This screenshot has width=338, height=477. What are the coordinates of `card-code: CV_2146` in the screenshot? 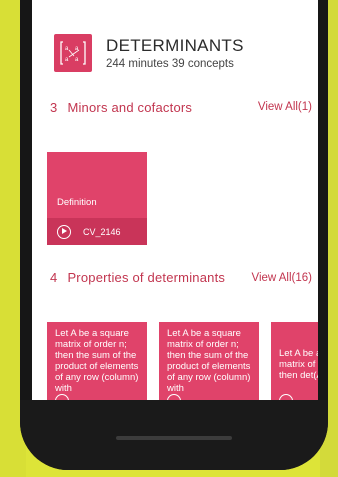 It's located at (102, 231).